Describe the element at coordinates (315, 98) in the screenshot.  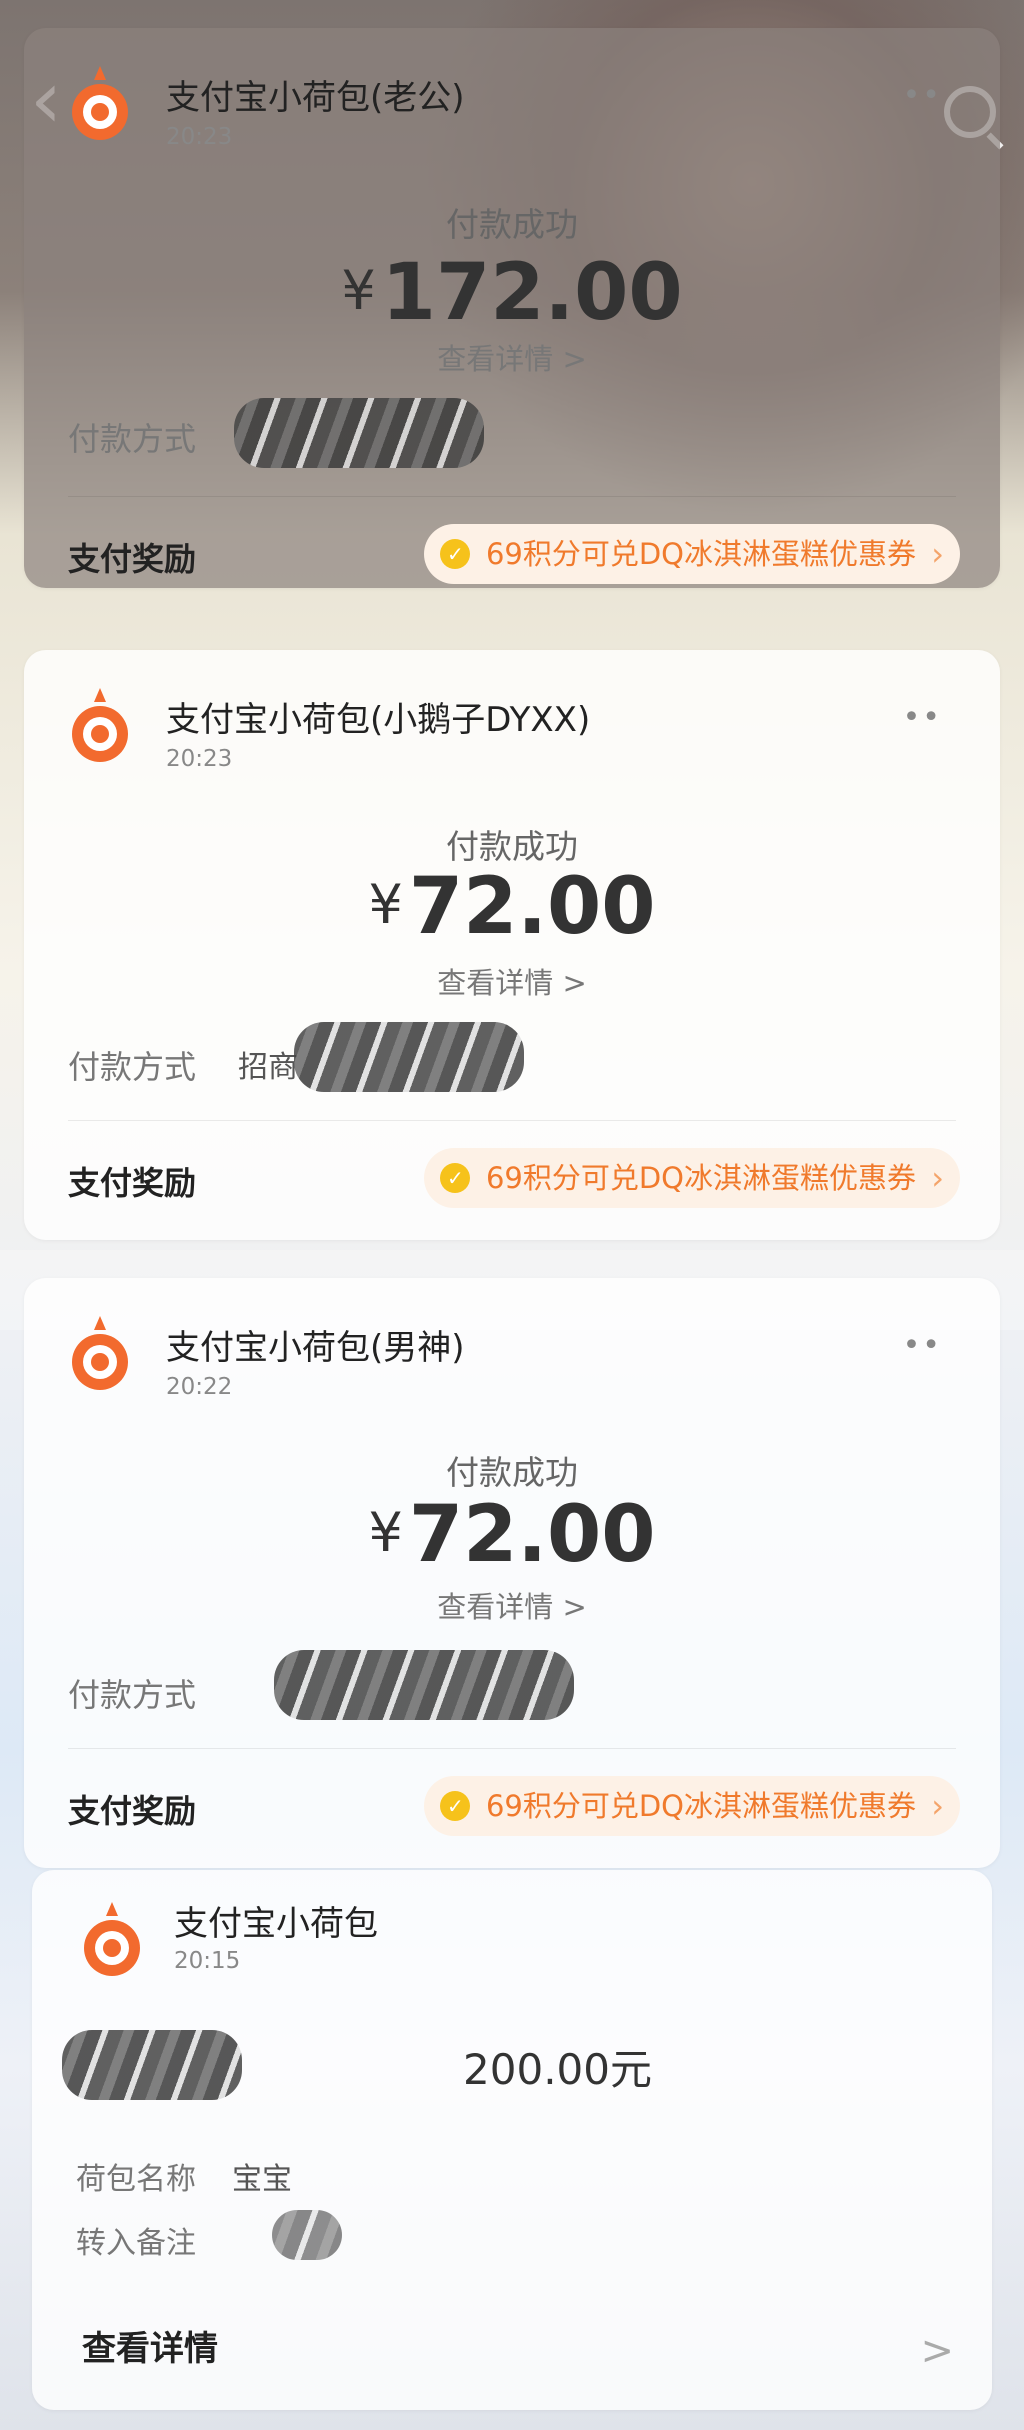
I see `merchant-name: 支付宝小荷包(老公)` at that location.